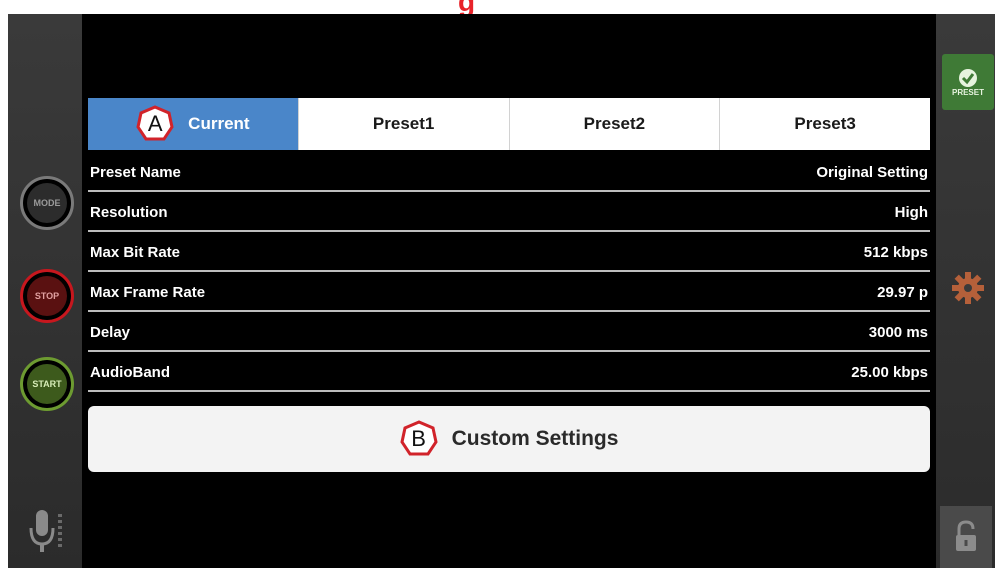  What do you see at coordinates (509, 213) in the screenshot?
I see `row-resolution: Resolution High` at bounding box center [509, 213].